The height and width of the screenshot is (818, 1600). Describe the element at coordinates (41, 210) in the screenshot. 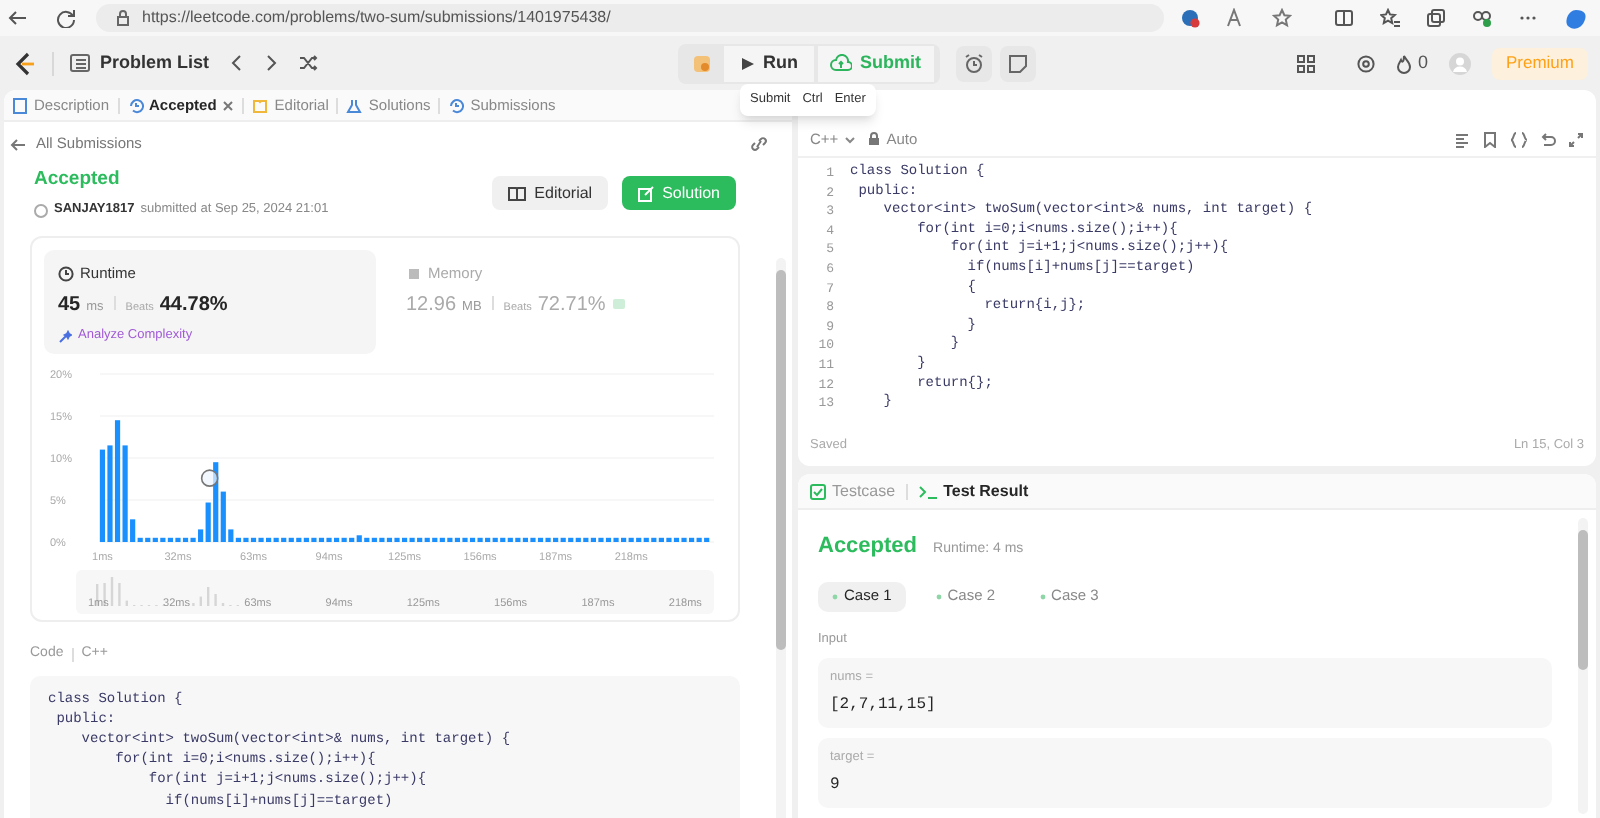

I see `avatar-icon` at that location.